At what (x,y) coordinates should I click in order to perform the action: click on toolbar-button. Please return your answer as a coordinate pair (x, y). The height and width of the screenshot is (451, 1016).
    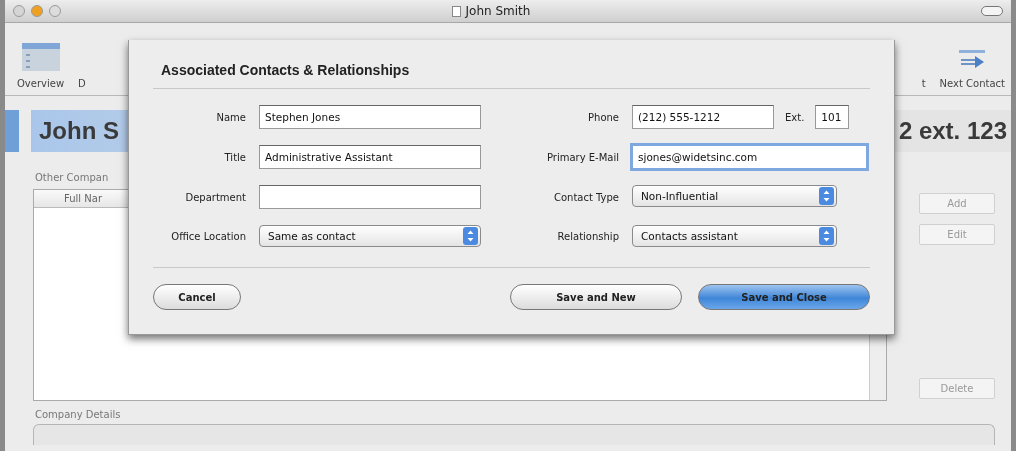
    Looking at the image, I should click on (992, 11).